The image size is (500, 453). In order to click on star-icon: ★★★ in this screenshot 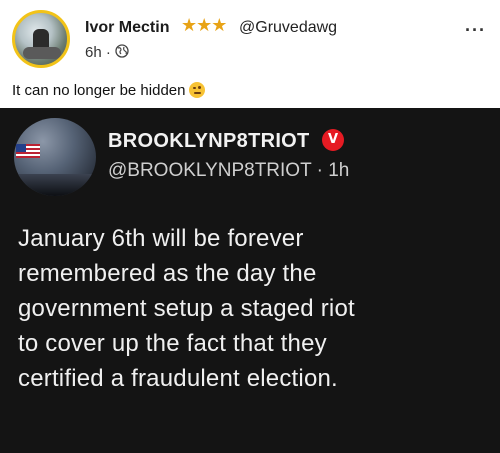, I will do `click(204, 25)`.